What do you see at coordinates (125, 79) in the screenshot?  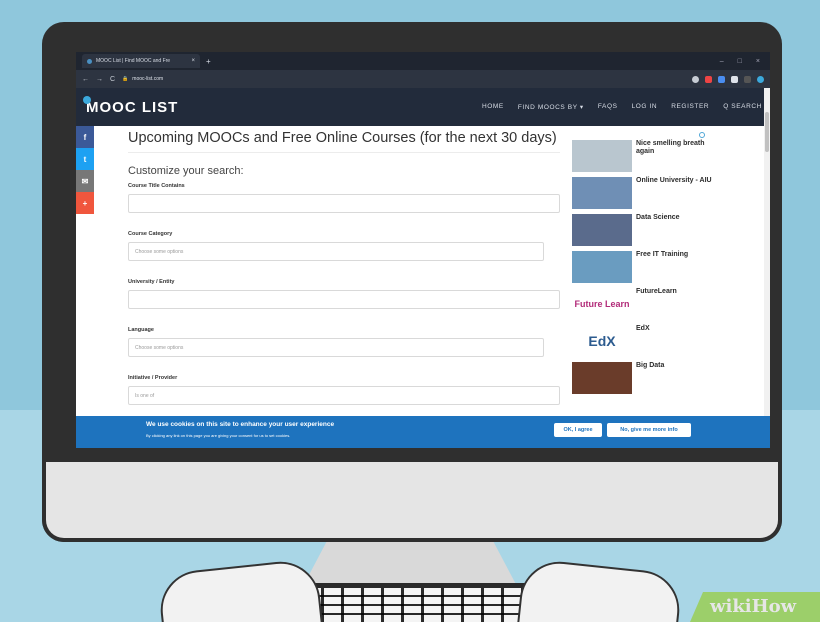 I see `lock-icon: 🔒` at bounding box center [125, 79].